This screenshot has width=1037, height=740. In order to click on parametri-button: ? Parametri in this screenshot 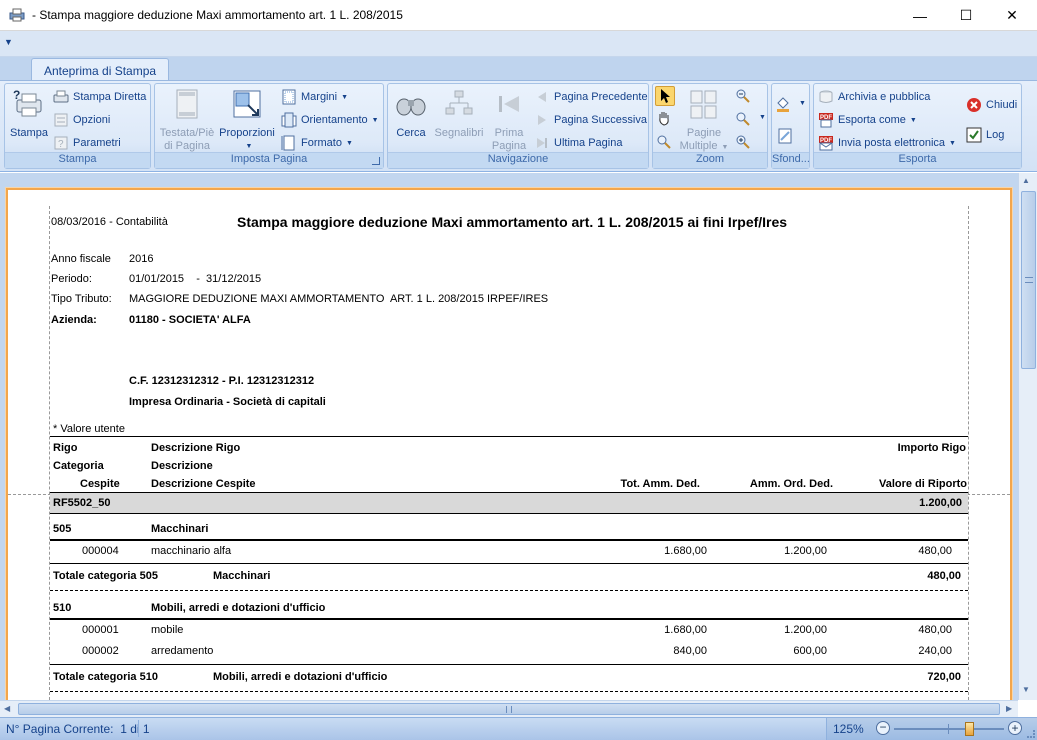, I will do `click(87, 143)`.